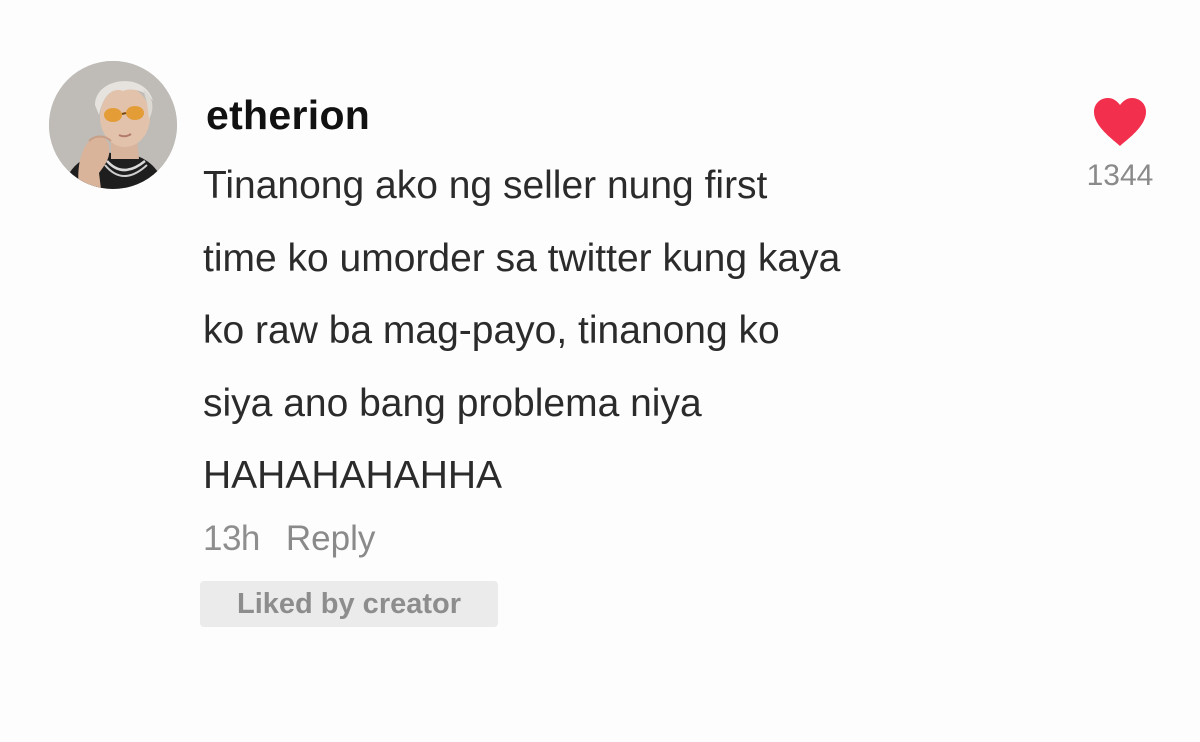  I want to click on comment-text-line: time ko umorder sa twitter kung kaya, so click(522, 258).